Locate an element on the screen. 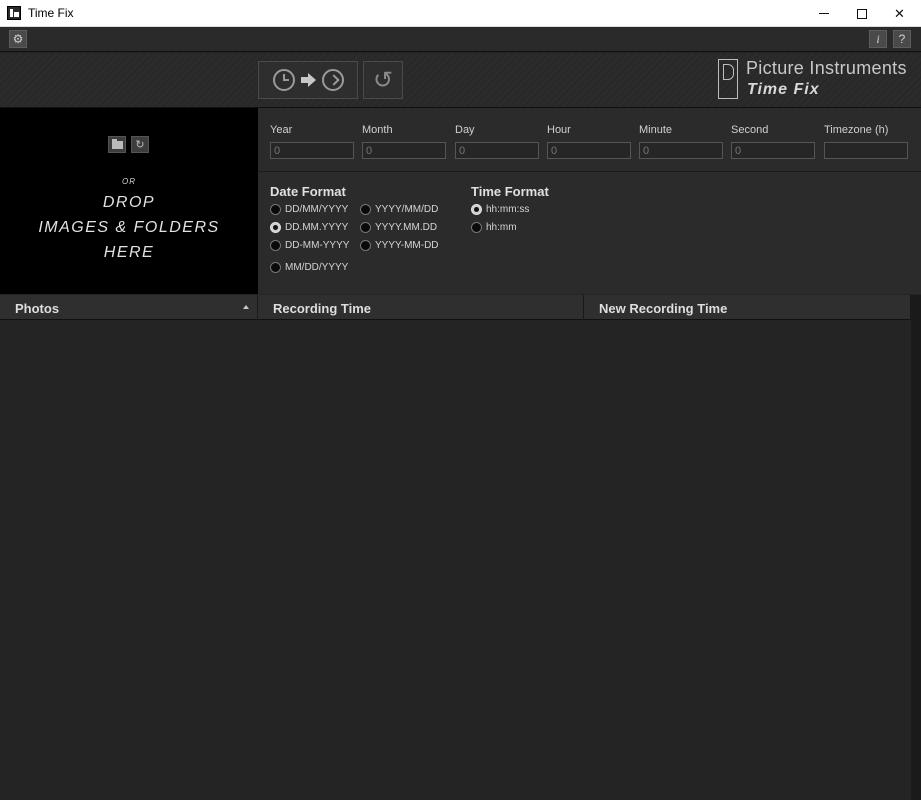  undo-button: ↺ is located at coordinates (383, 80).